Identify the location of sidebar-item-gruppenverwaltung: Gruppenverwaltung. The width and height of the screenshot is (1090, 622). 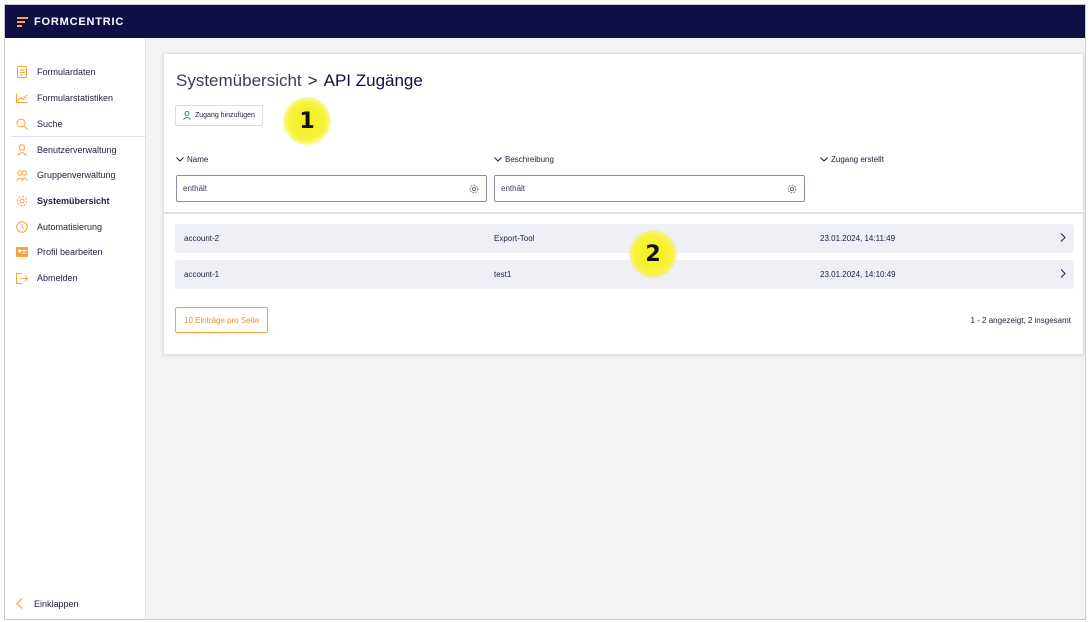
(75, 175).